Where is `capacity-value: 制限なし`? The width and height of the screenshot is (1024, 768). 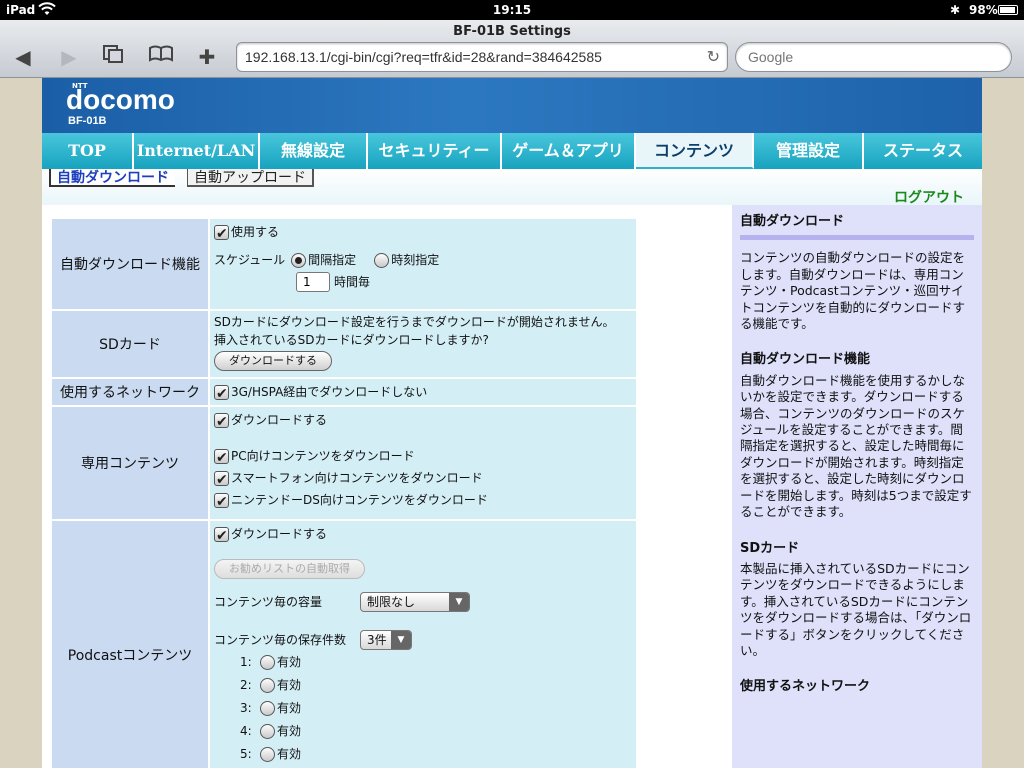
capacity-value: 制限なし is located at coordinates (391, 602).